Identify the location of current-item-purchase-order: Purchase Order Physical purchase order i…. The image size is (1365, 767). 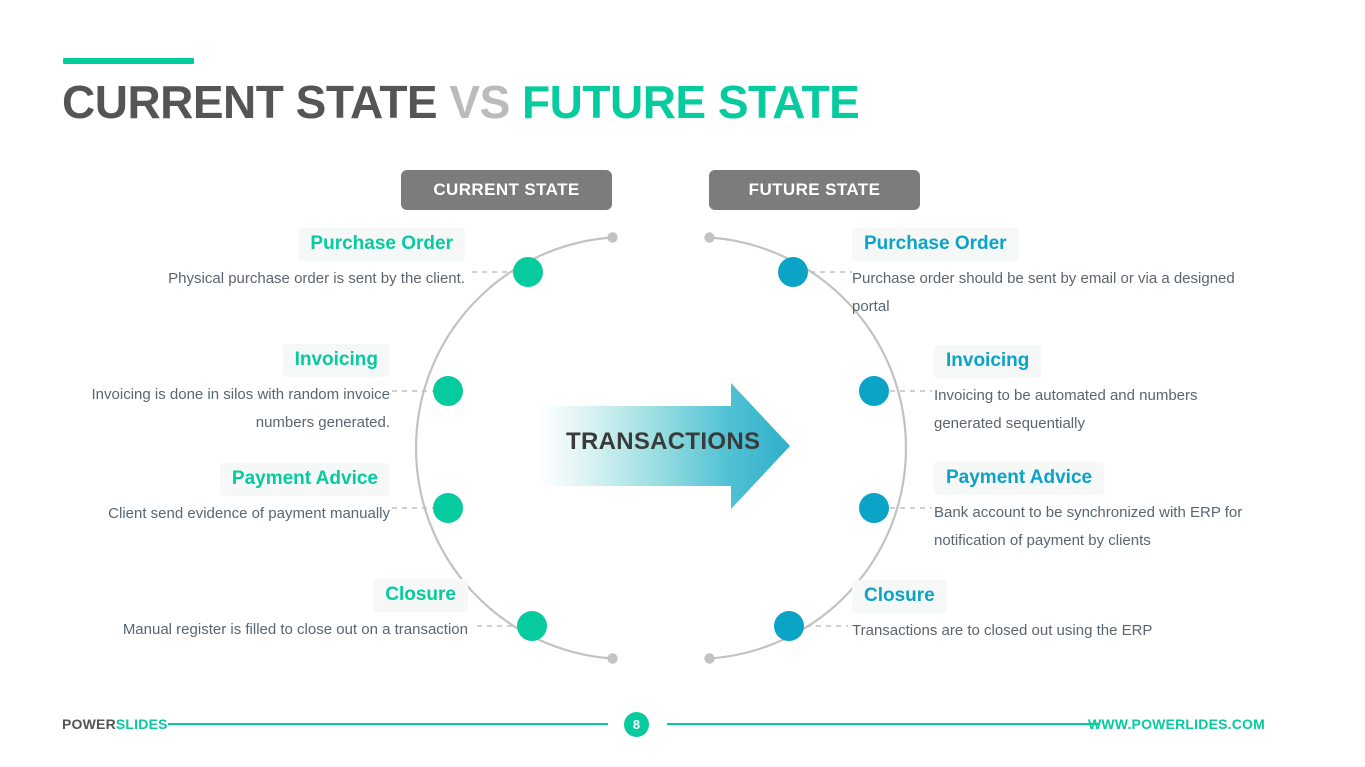
(282, 260).